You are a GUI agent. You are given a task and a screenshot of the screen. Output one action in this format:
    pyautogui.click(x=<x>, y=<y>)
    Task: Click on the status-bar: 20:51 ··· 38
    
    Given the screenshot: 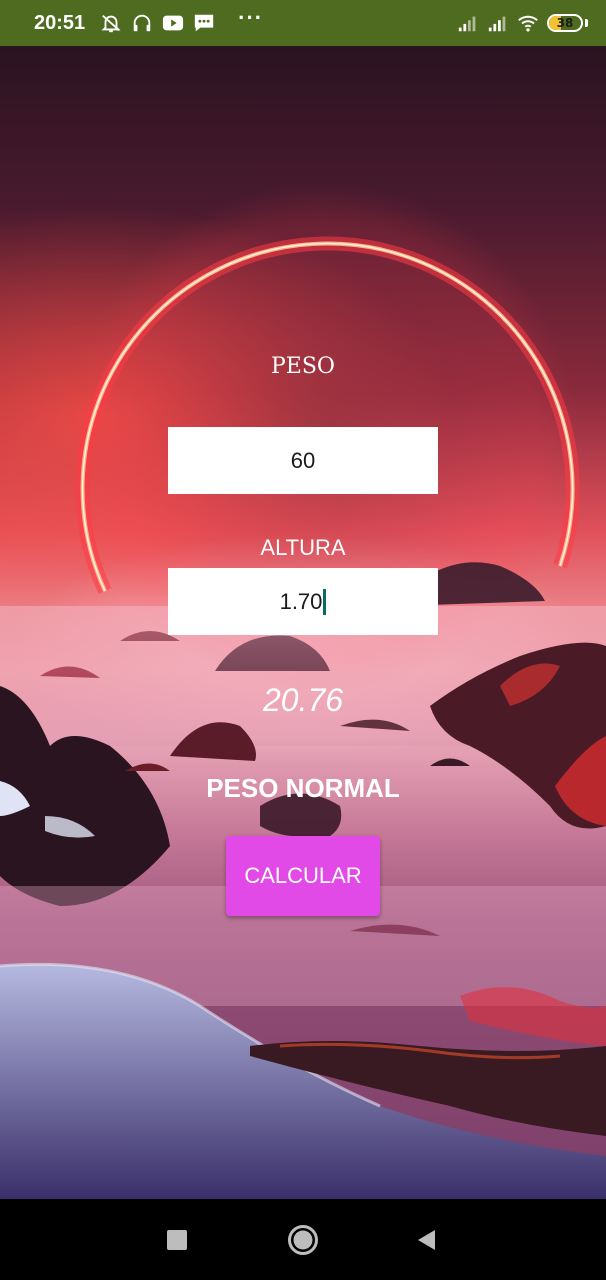 What is the action you would take?
    pyautogui.click(x=303, y=23)
    